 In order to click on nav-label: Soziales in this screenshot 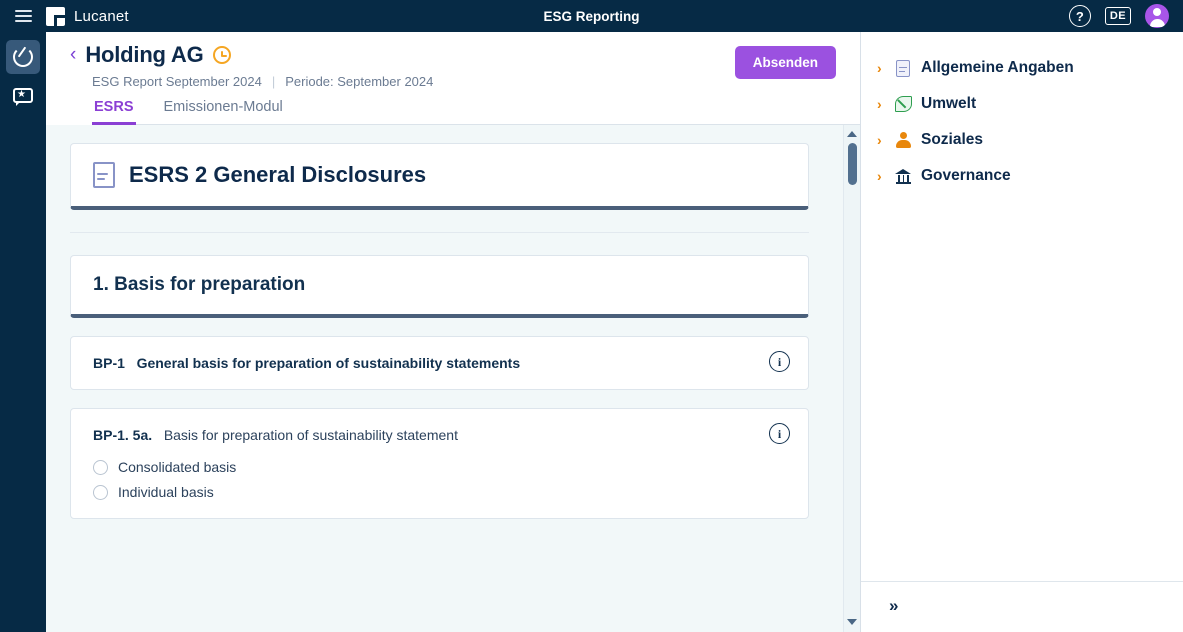, I will do `click(952, 139)`.